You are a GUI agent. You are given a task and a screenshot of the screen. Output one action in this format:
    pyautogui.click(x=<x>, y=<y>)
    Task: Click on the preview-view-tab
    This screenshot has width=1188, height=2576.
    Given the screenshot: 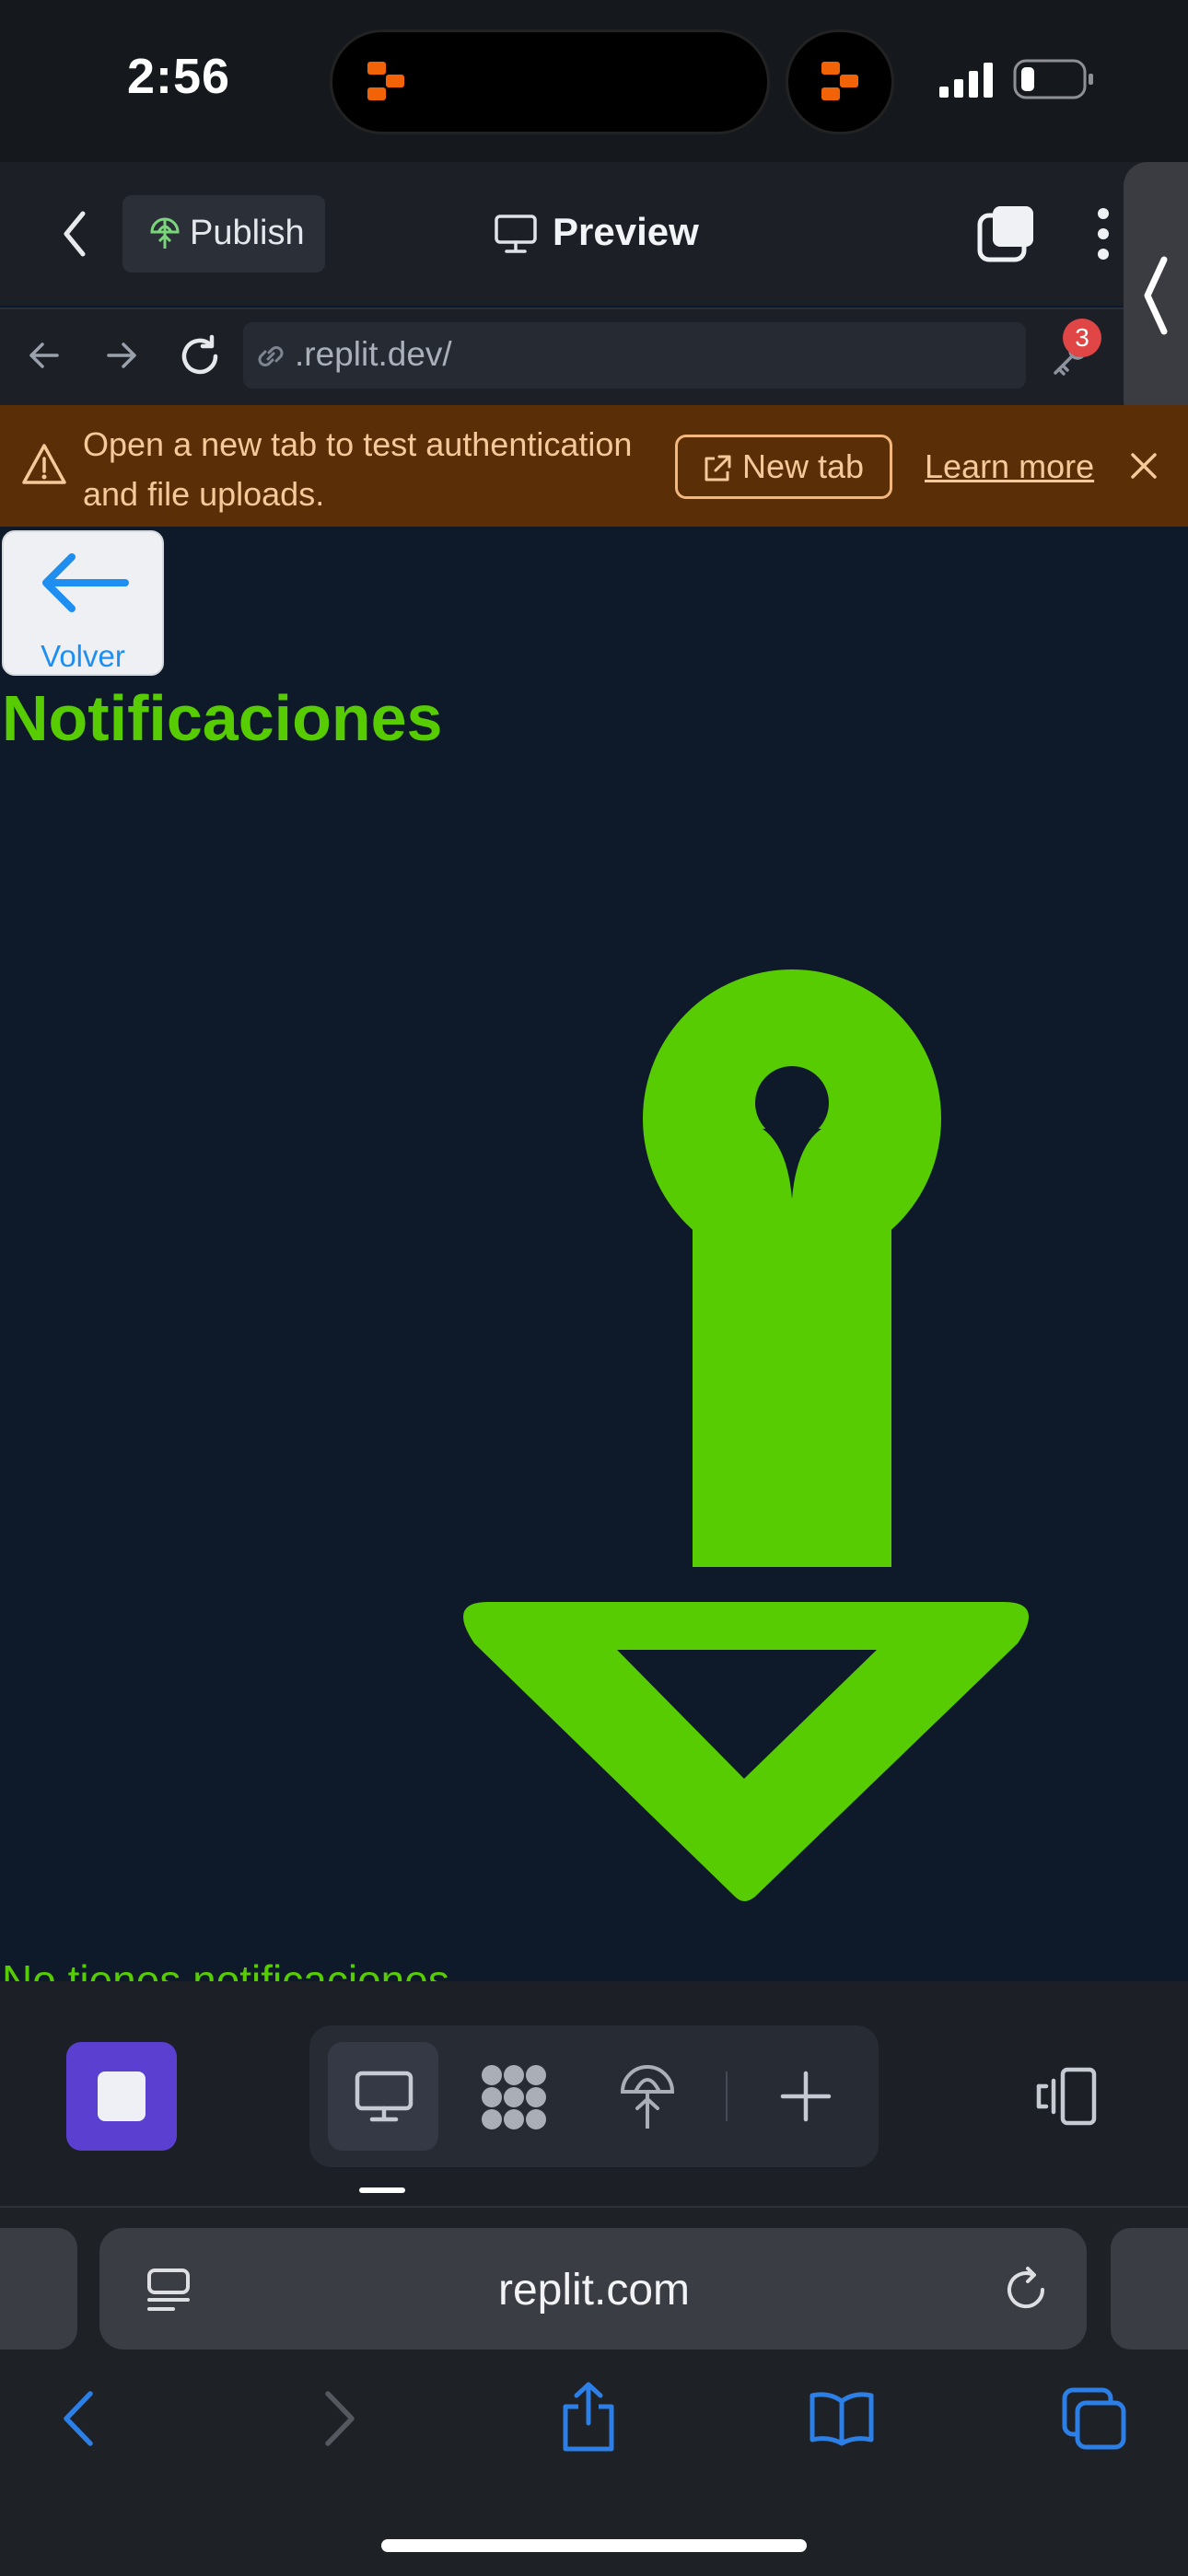 What is the action you would take?
    pyautogui.click(x=383, y=2096)
    